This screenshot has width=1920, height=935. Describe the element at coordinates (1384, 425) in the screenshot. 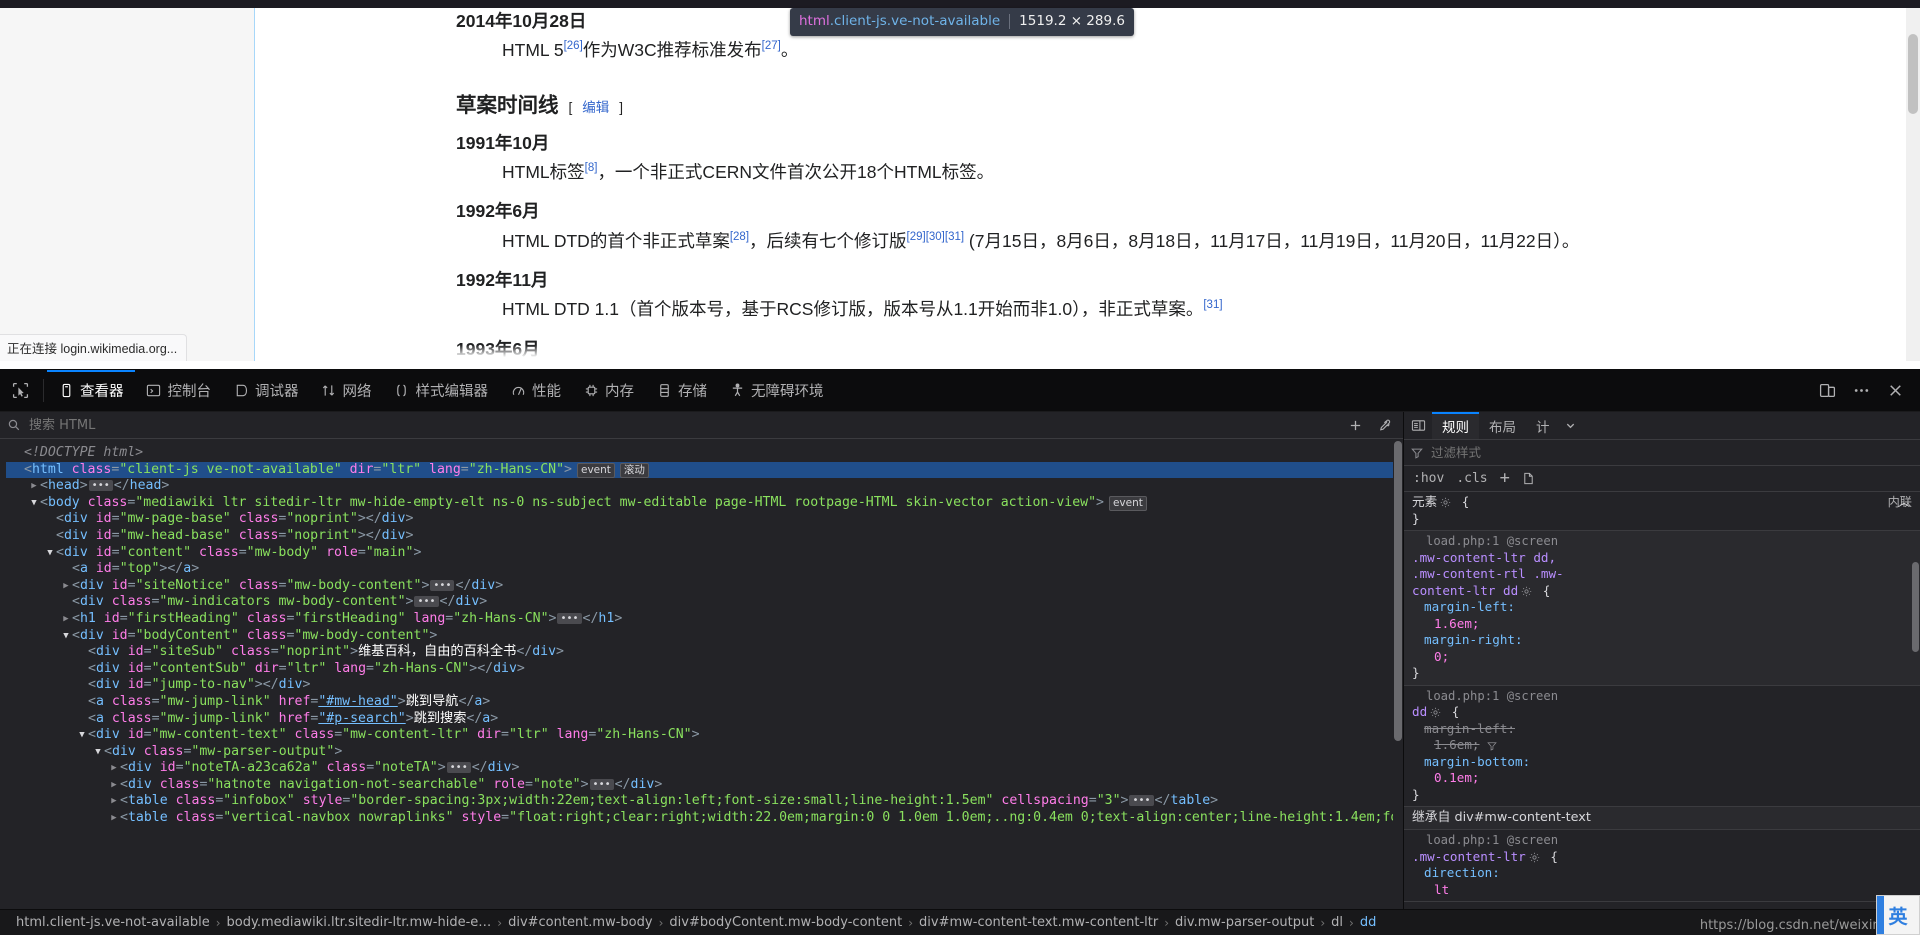

I see `eyedropper-icon` at that location.